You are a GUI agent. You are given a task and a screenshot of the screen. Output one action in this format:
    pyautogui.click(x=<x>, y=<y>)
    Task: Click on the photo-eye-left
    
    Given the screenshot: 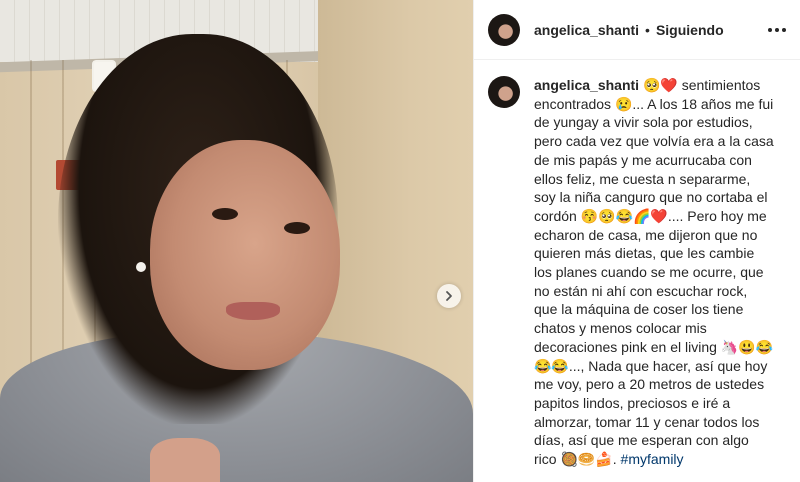 What is the action you would take?
    pyautogui.click(x=225, y=214)
    